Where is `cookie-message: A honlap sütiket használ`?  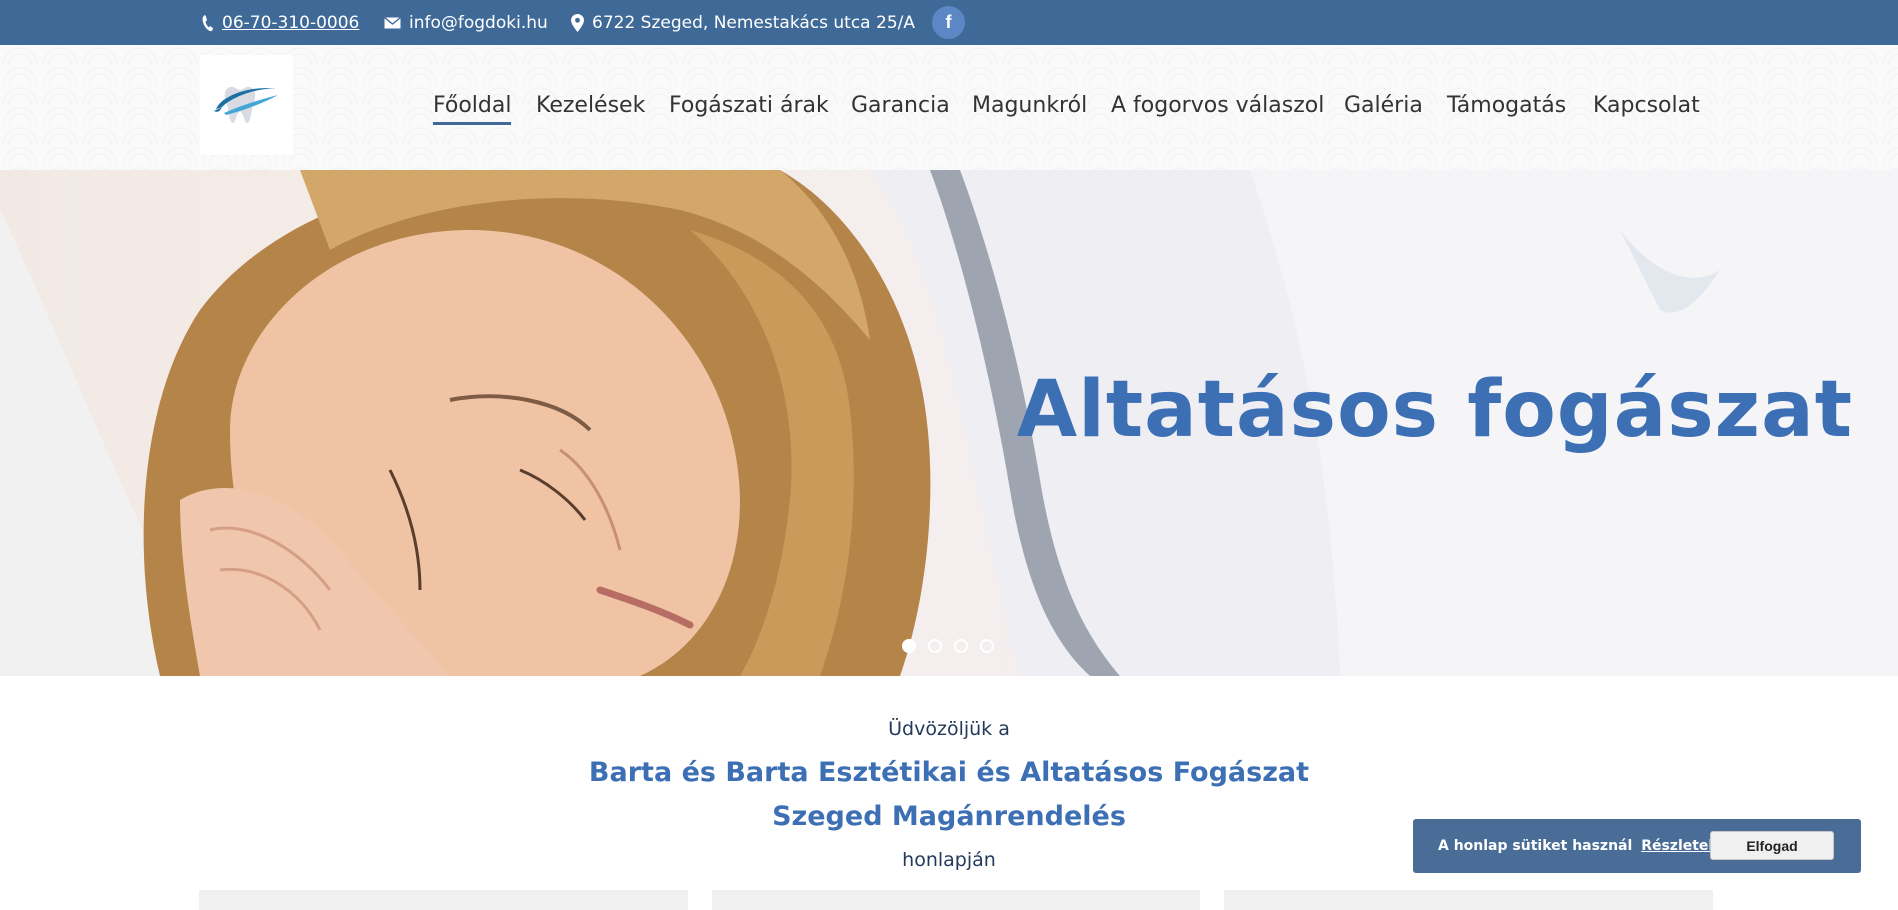
cookie-message: A honlap sütiket használ is located at coordinates (1535, 846).